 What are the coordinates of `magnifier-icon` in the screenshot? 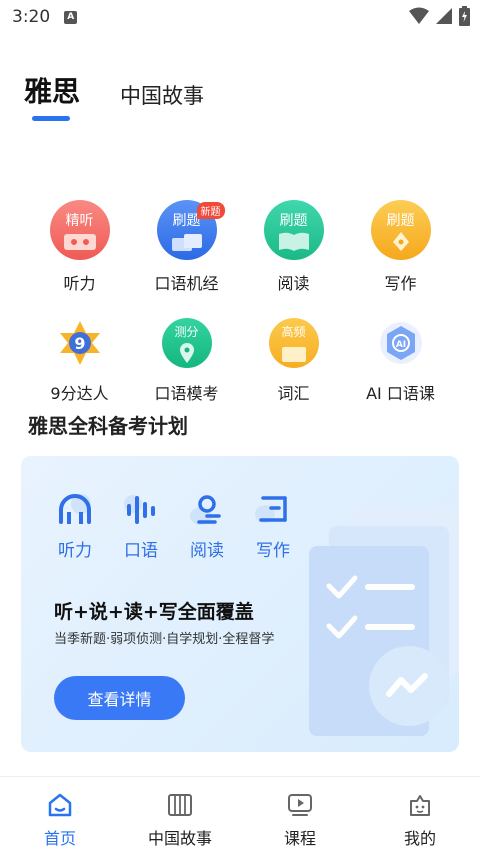 It's located at (205, 510).